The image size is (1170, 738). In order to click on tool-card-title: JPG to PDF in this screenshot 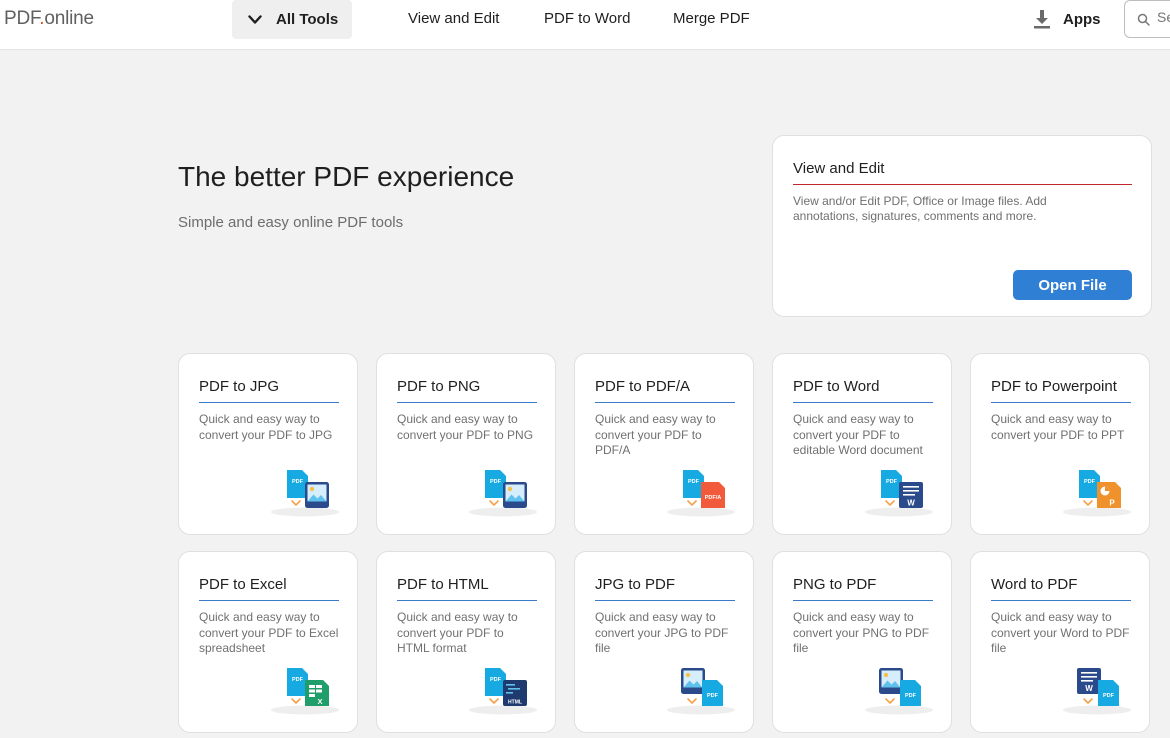, I will do `click(635, 584)`.